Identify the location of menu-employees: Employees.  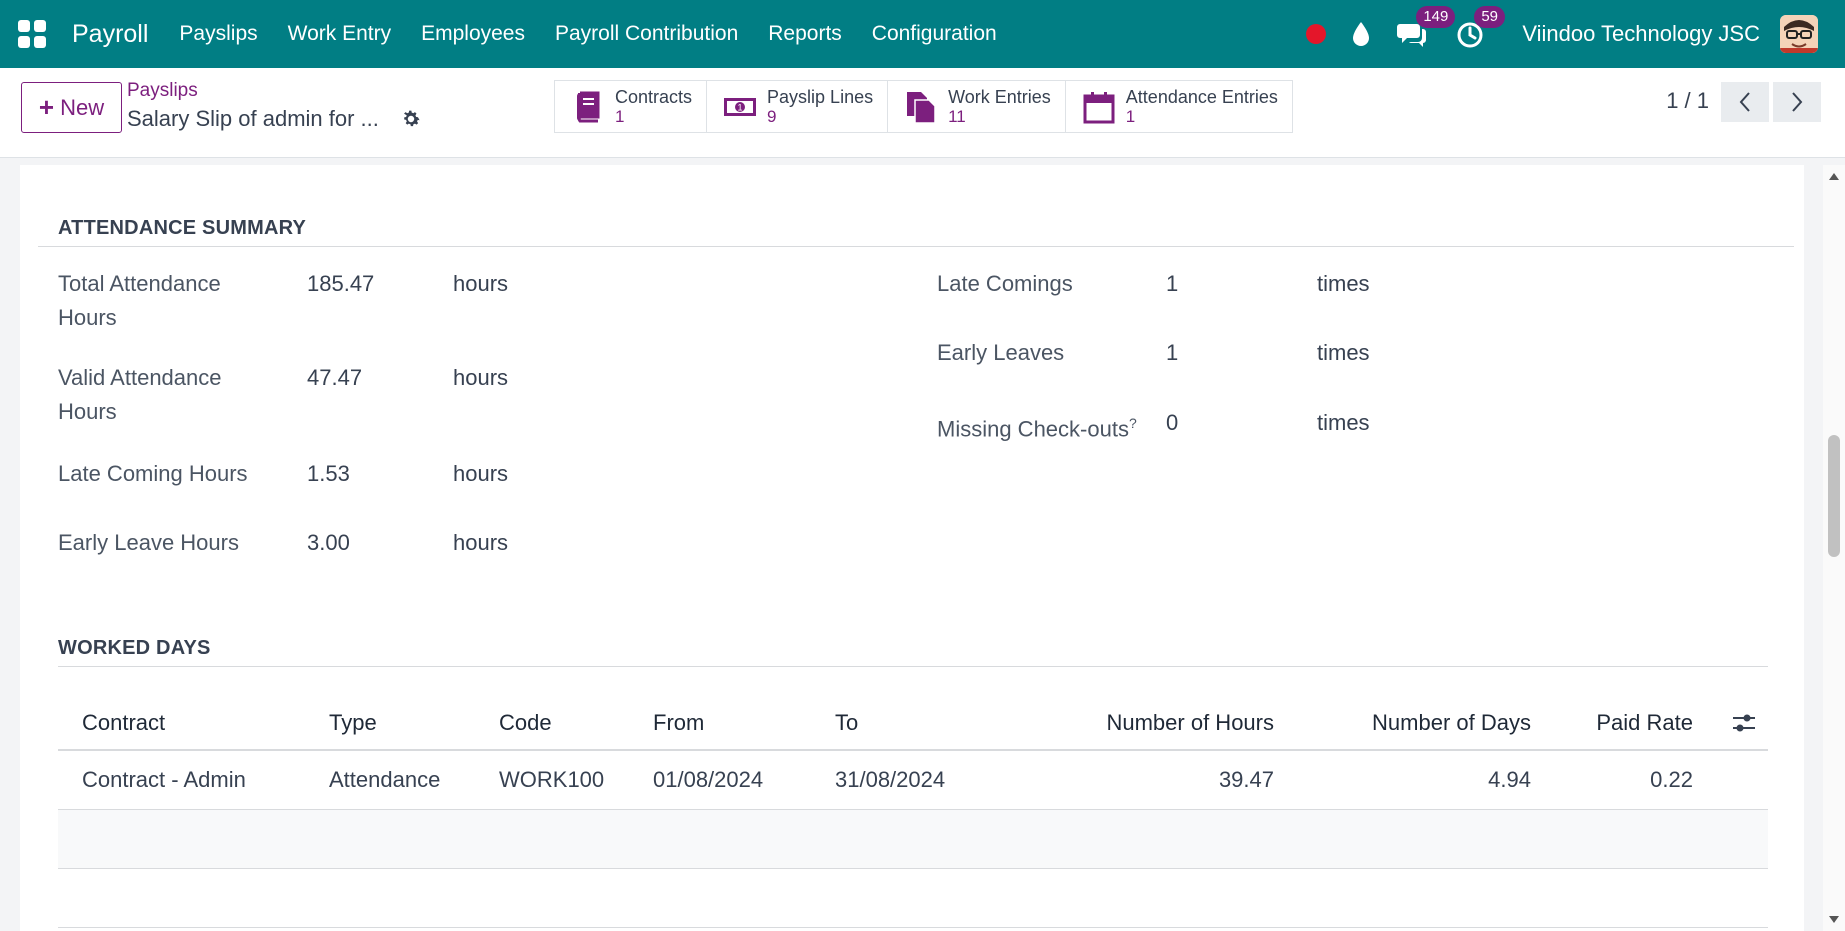
(473, 34).